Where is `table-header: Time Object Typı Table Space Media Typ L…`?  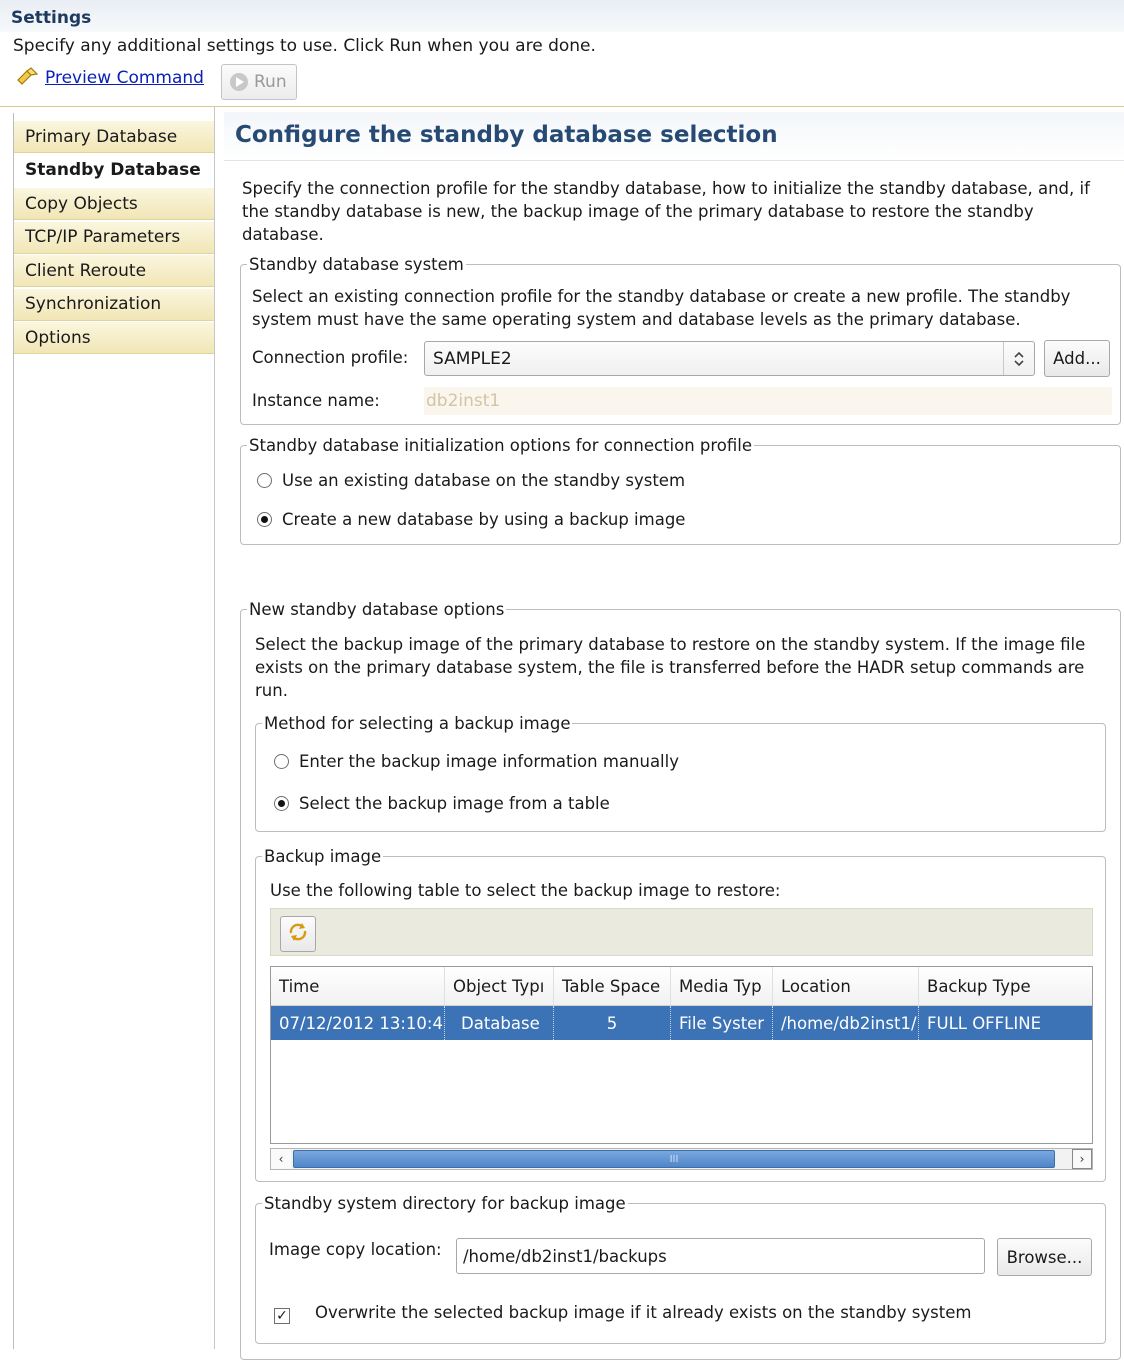
table-header: Time Object Typı Table Space Media Typ L… is located at coordinates (681, 986).